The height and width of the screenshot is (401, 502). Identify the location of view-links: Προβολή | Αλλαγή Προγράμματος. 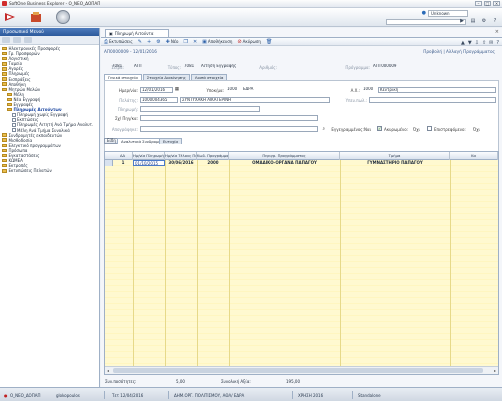
(459, 51).